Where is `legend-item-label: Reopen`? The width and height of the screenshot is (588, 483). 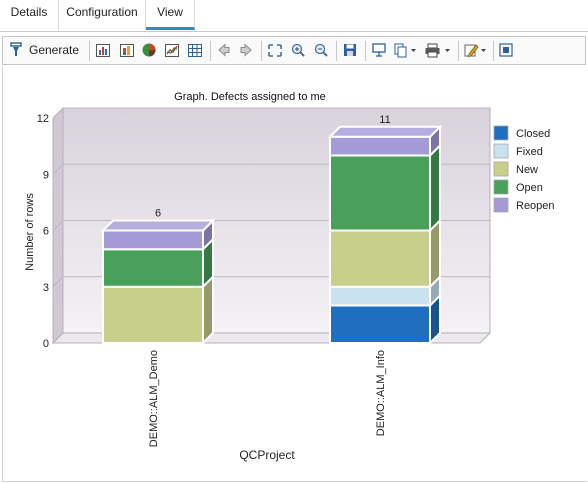
legend-item-label: Reopen is located at coordinates (535, 206).